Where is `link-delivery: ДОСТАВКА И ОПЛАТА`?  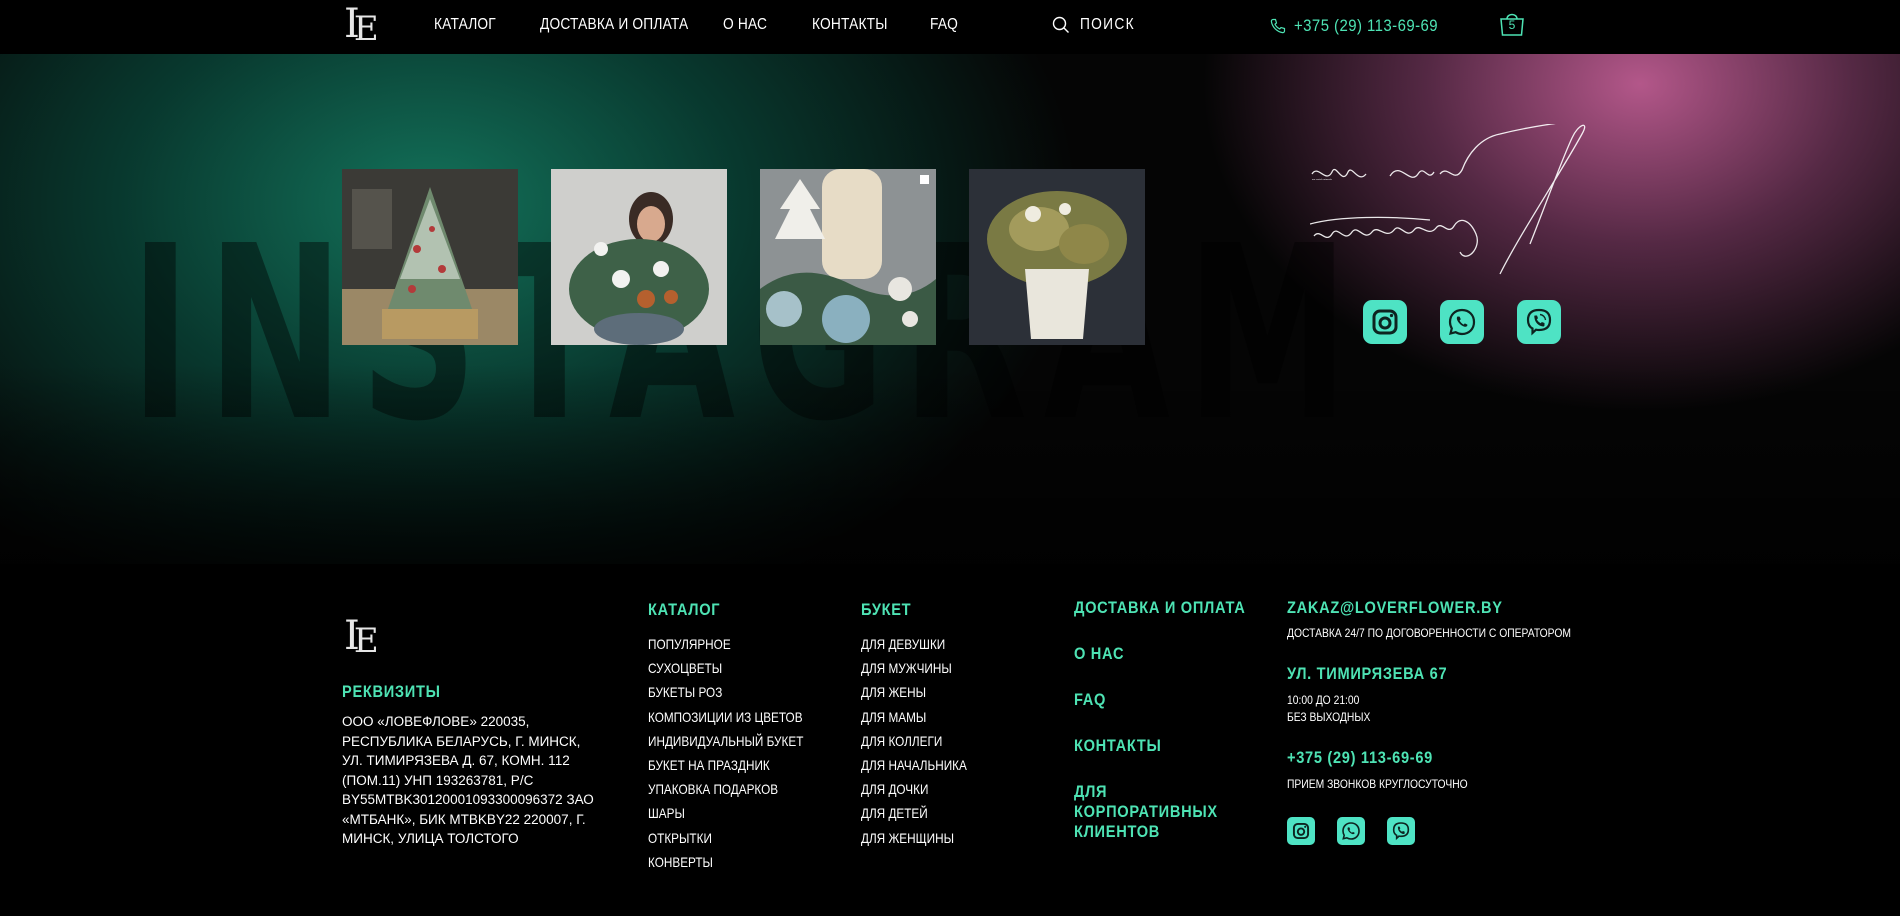
link-delivery: ДОСТАВКА И ОПЛАТА is located at coordinates (1159, 608).